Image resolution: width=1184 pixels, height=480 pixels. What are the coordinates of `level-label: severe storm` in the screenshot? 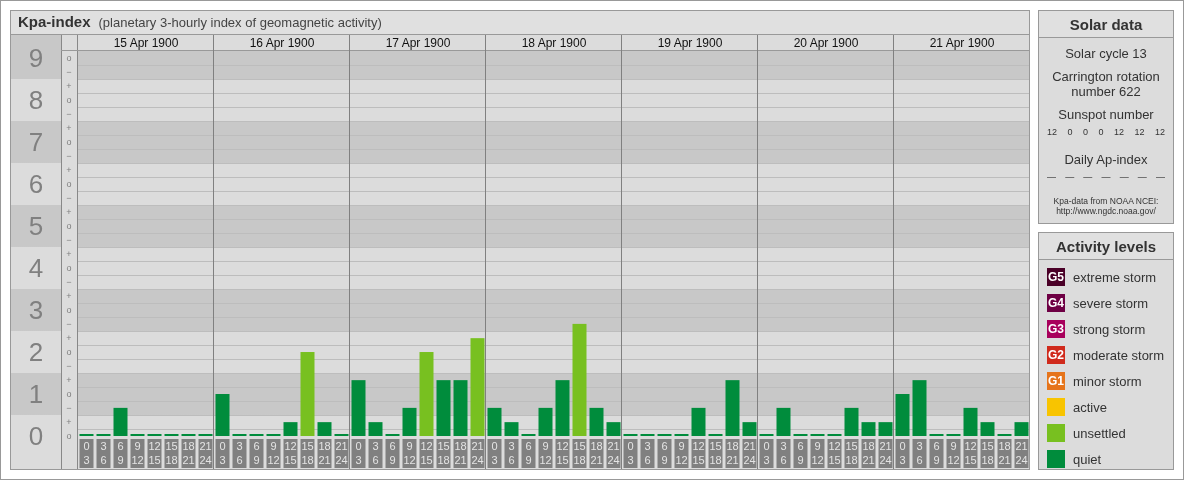 It's located at (1111, 303).